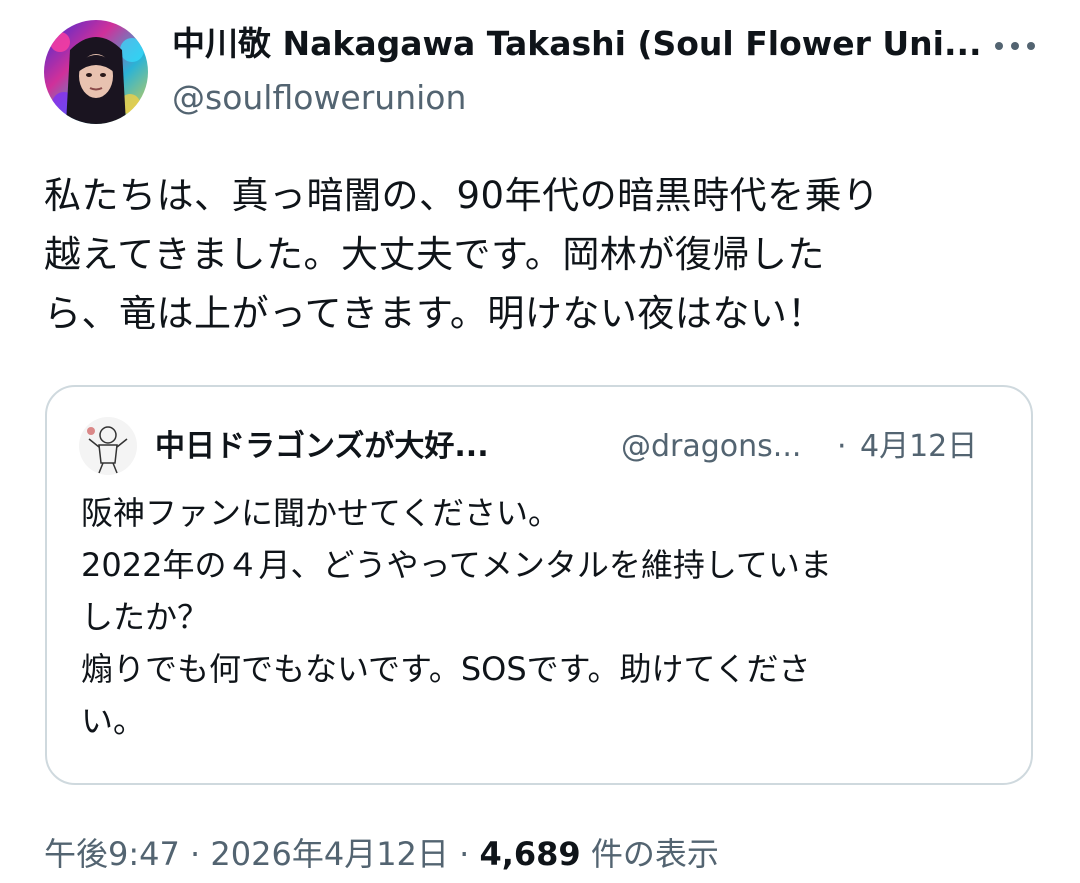  Describe the element at coordinates (529, 854) in the screenshot. I see `views-count: 4,689` at that location.